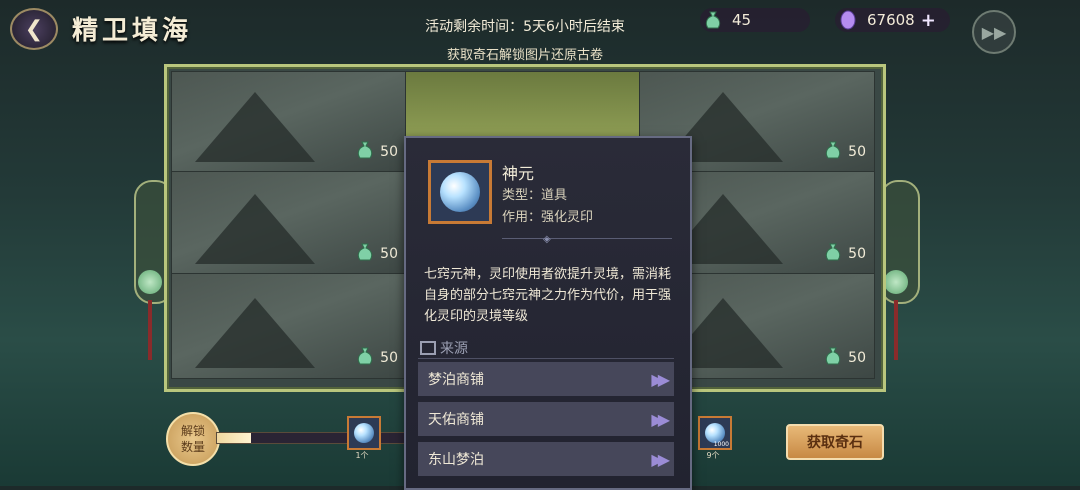 This screenshot has height=490, width=1080. I want to click on reward-badge: 1000, so click(721, 444).